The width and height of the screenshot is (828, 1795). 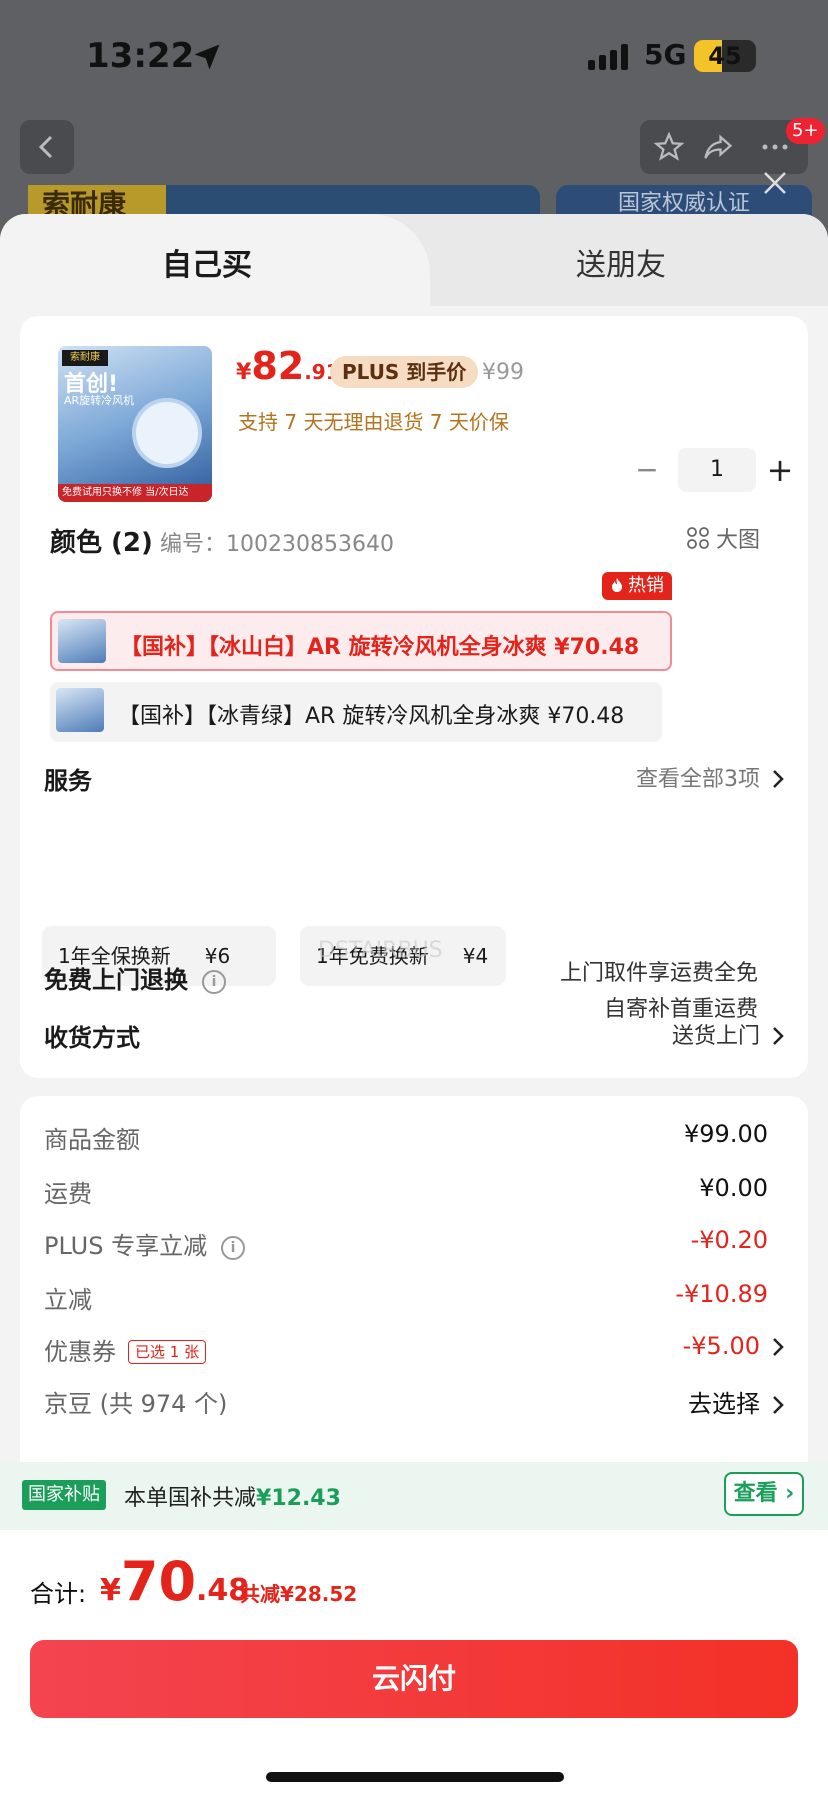 What do you see at coordinates (58, 1594) in the screenshot?
I see `total-label: 合计:` at bounding box center [58, 1594].